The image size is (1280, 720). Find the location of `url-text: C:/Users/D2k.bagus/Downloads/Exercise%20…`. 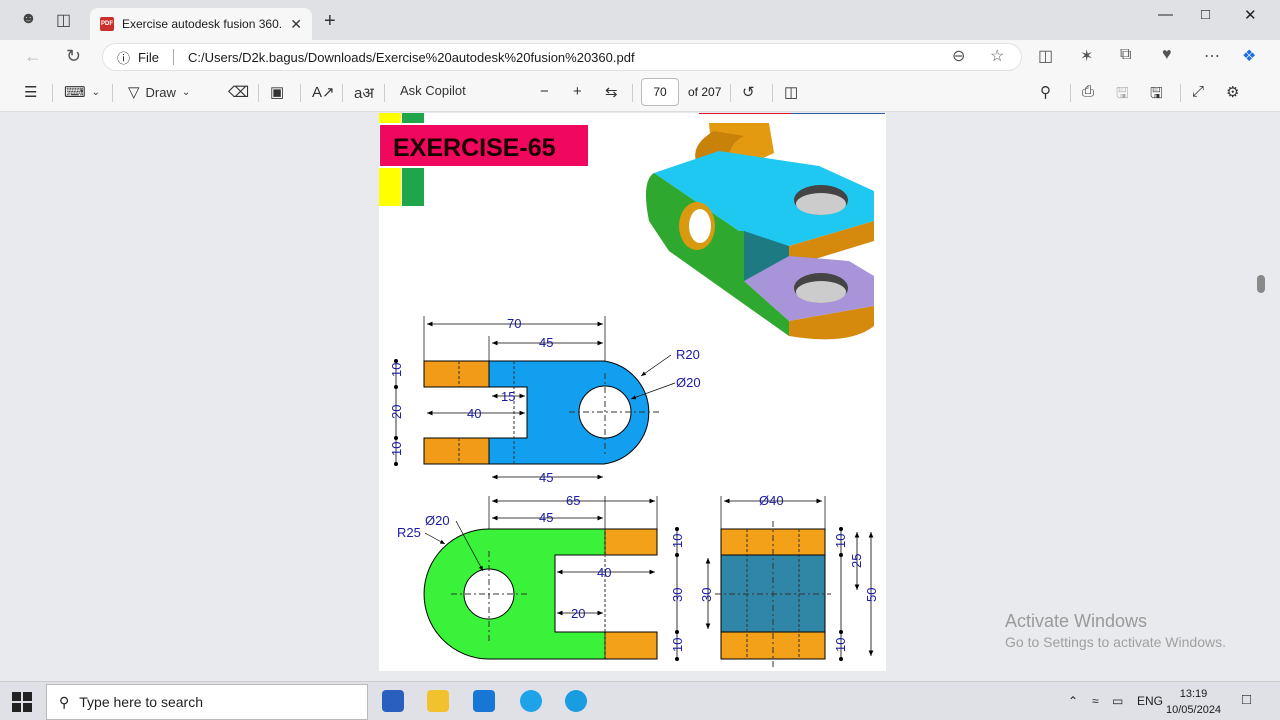

url-text: C:/Users/D2k.bagus/Downloads/Exercise%20… is located at coordinates (411, 57).